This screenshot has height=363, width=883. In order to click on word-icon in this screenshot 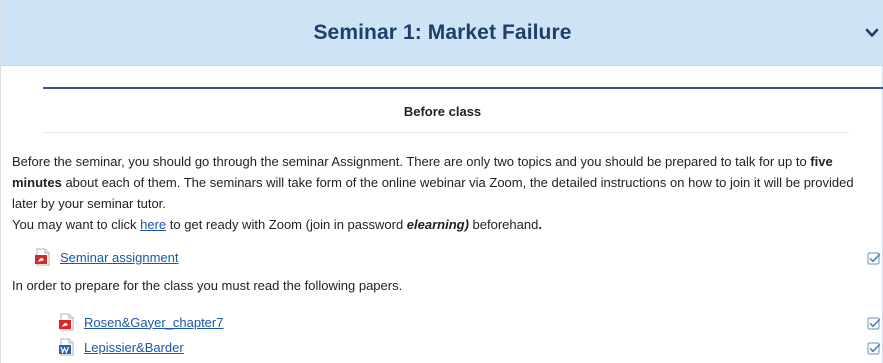, I will do `click(66, 347)`.